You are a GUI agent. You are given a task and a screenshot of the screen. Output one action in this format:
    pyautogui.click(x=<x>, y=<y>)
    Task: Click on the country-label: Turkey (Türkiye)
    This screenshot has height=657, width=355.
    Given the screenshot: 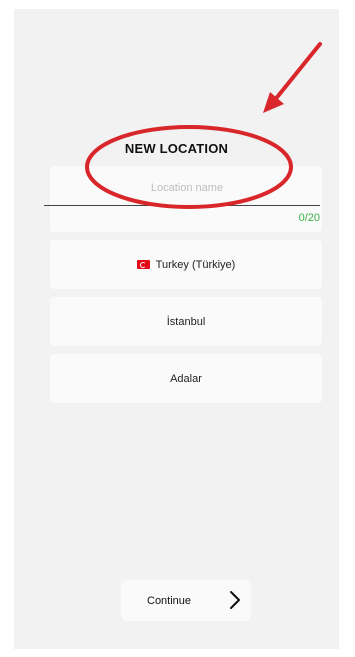 What is the action you would take?
    pyautogui.click(x=195, y=264)
    